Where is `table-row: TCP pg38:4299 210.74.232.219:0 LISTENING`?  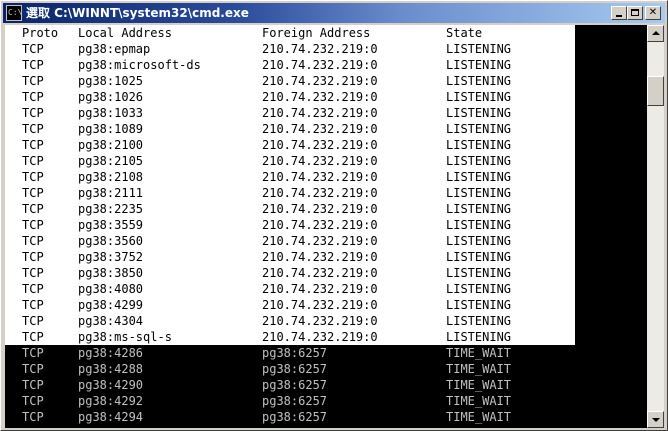 table-row: TCP pg38:4299 210.74.232.219:0 LISTENING is located at coordinates (290, 305).